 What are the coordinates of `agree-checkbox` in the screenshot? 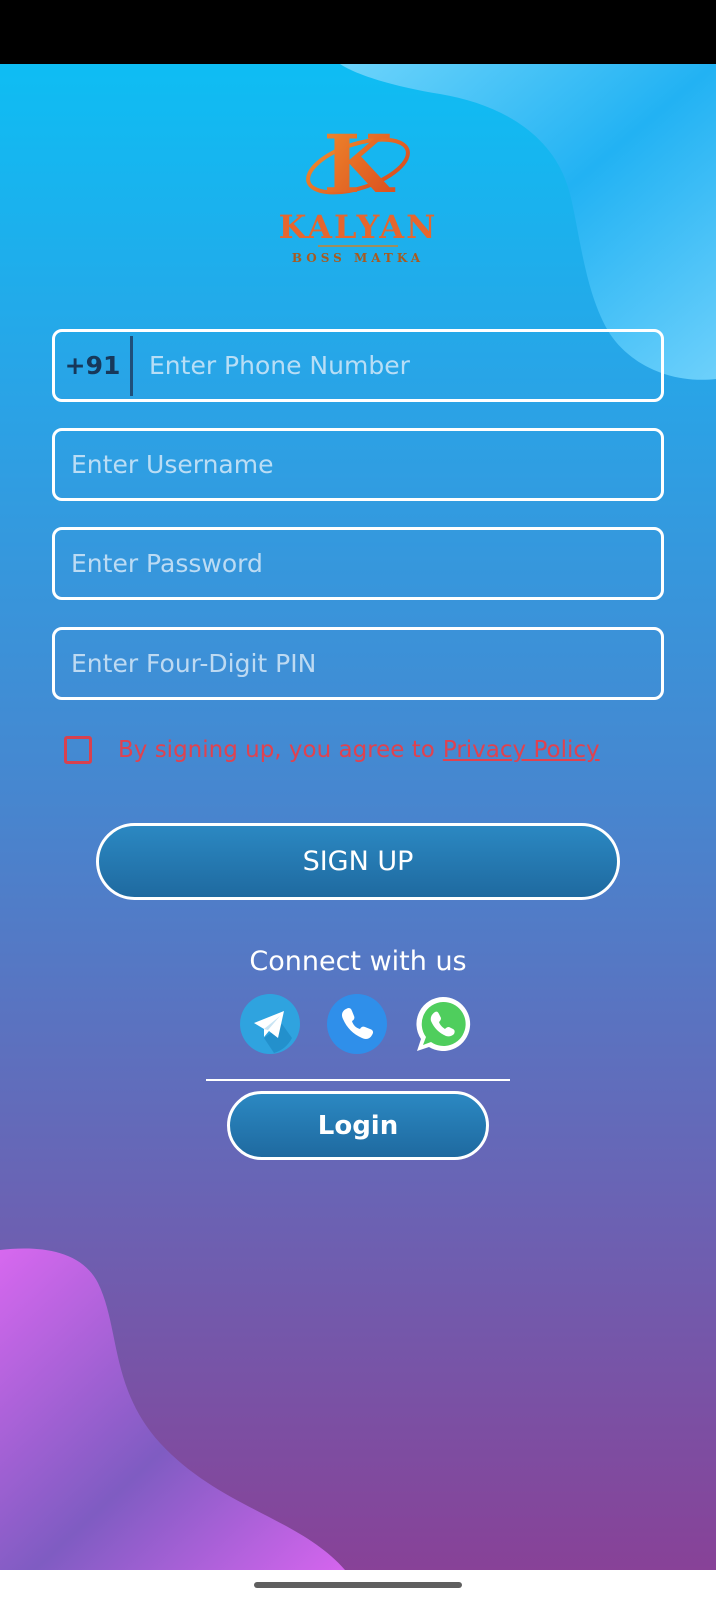 It's located at (78, 750).